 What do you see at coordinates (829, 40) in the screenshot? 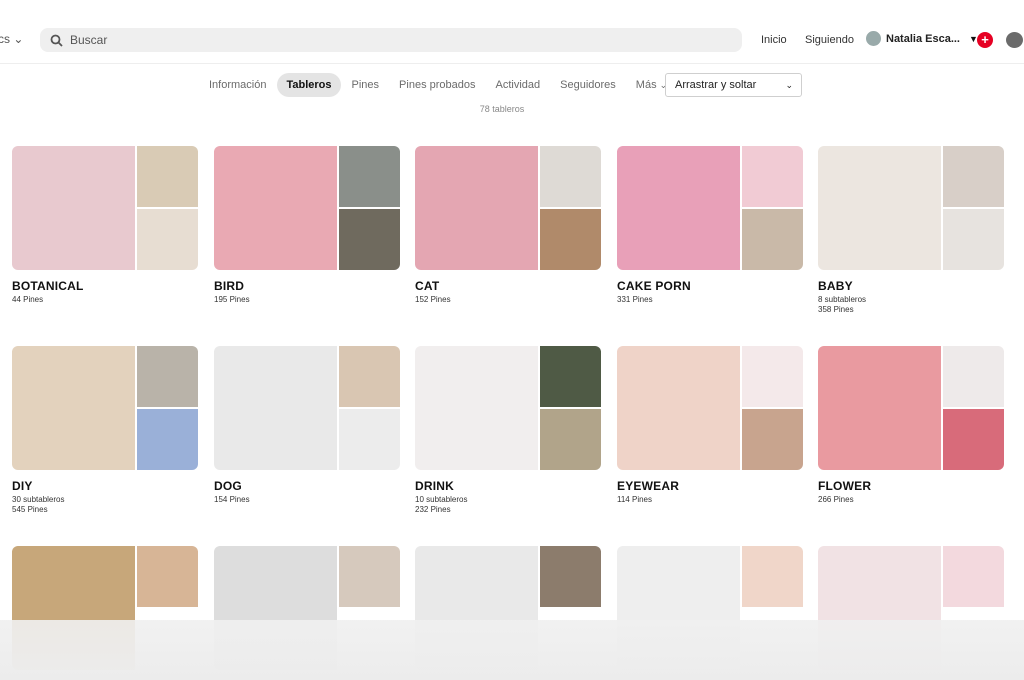
I see `nav-following-link: Siguiendo` at bounding box center [829, 40].